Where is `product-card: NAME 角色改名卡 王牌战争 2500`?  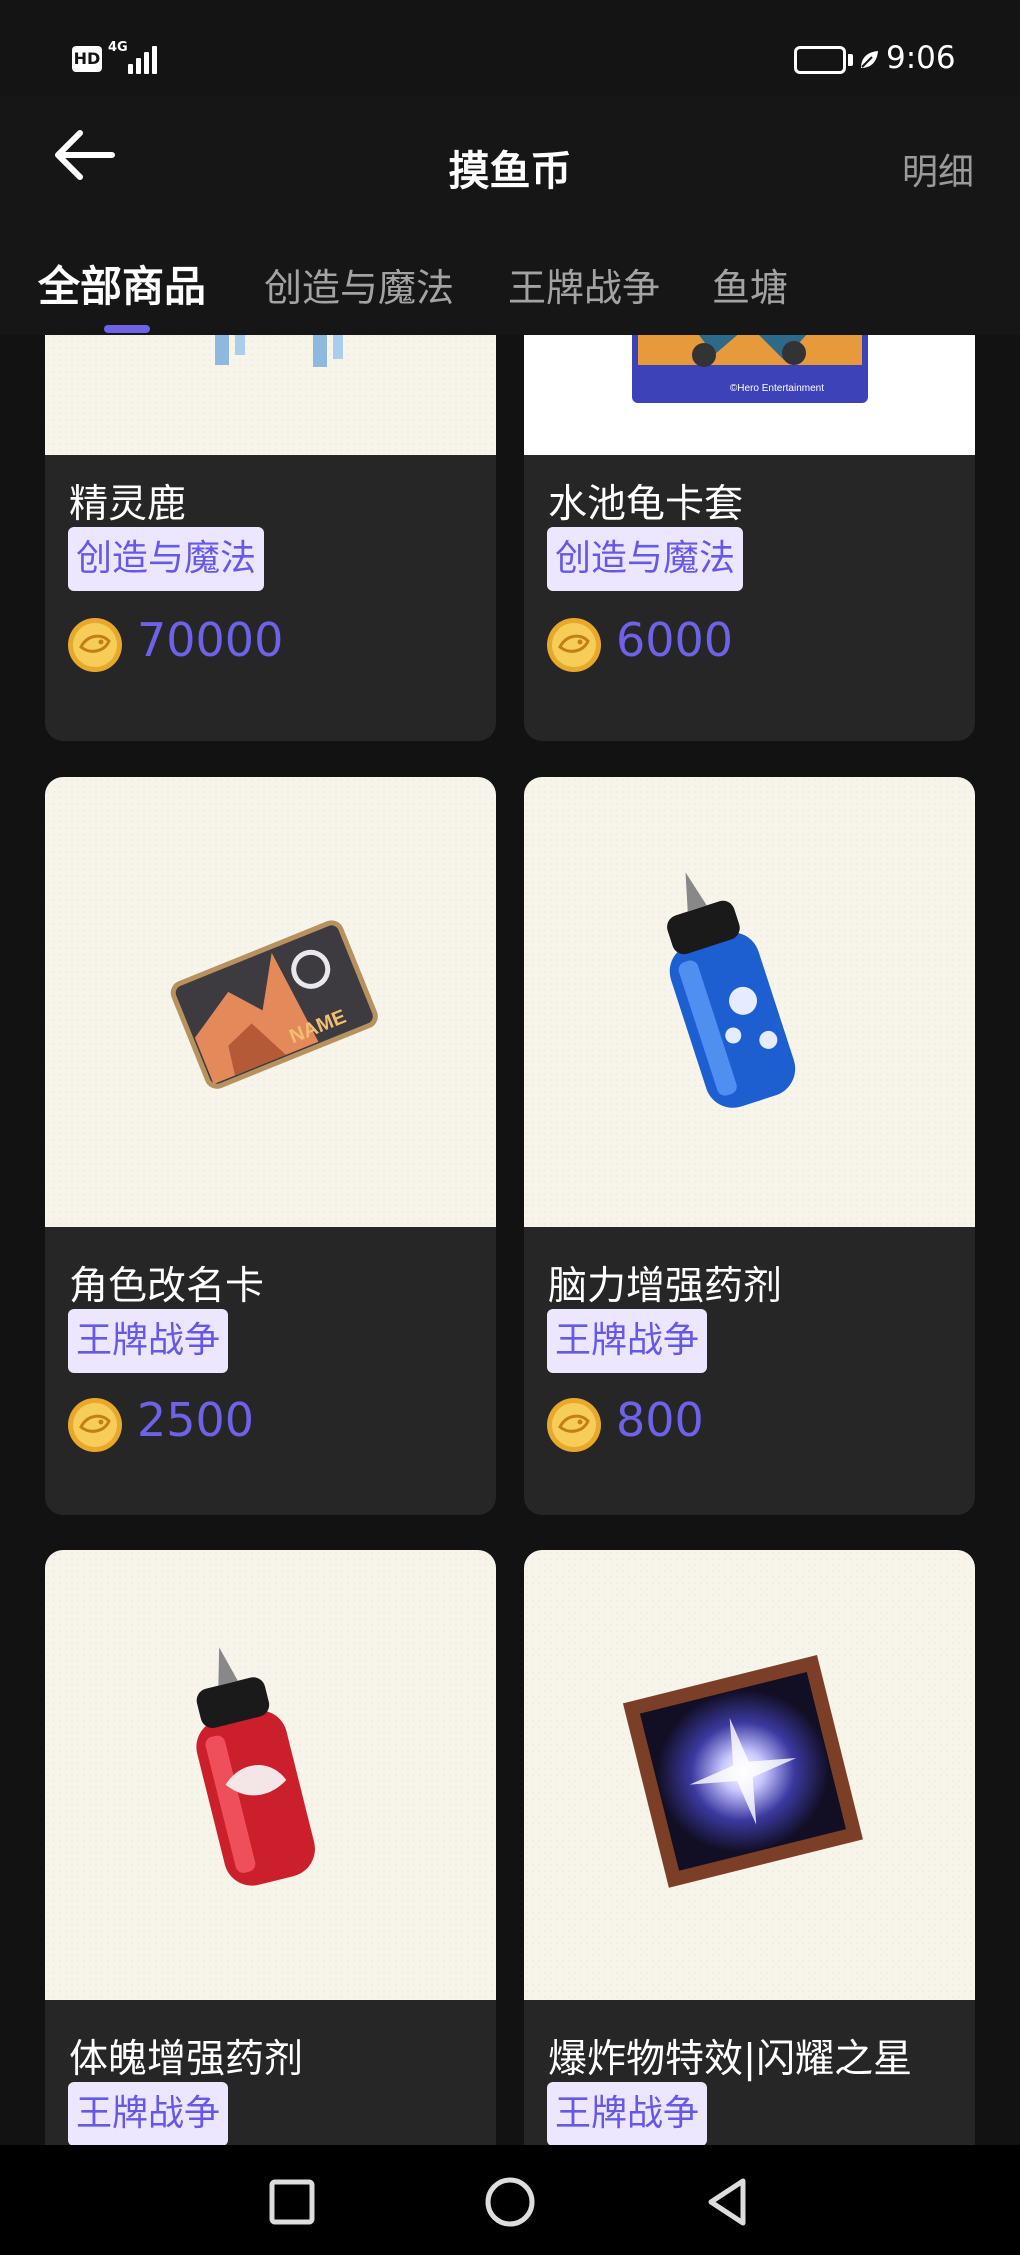
product-card: NAME 角色改名卡 王牌战争 2500 is located at coordinates (270, 1146).